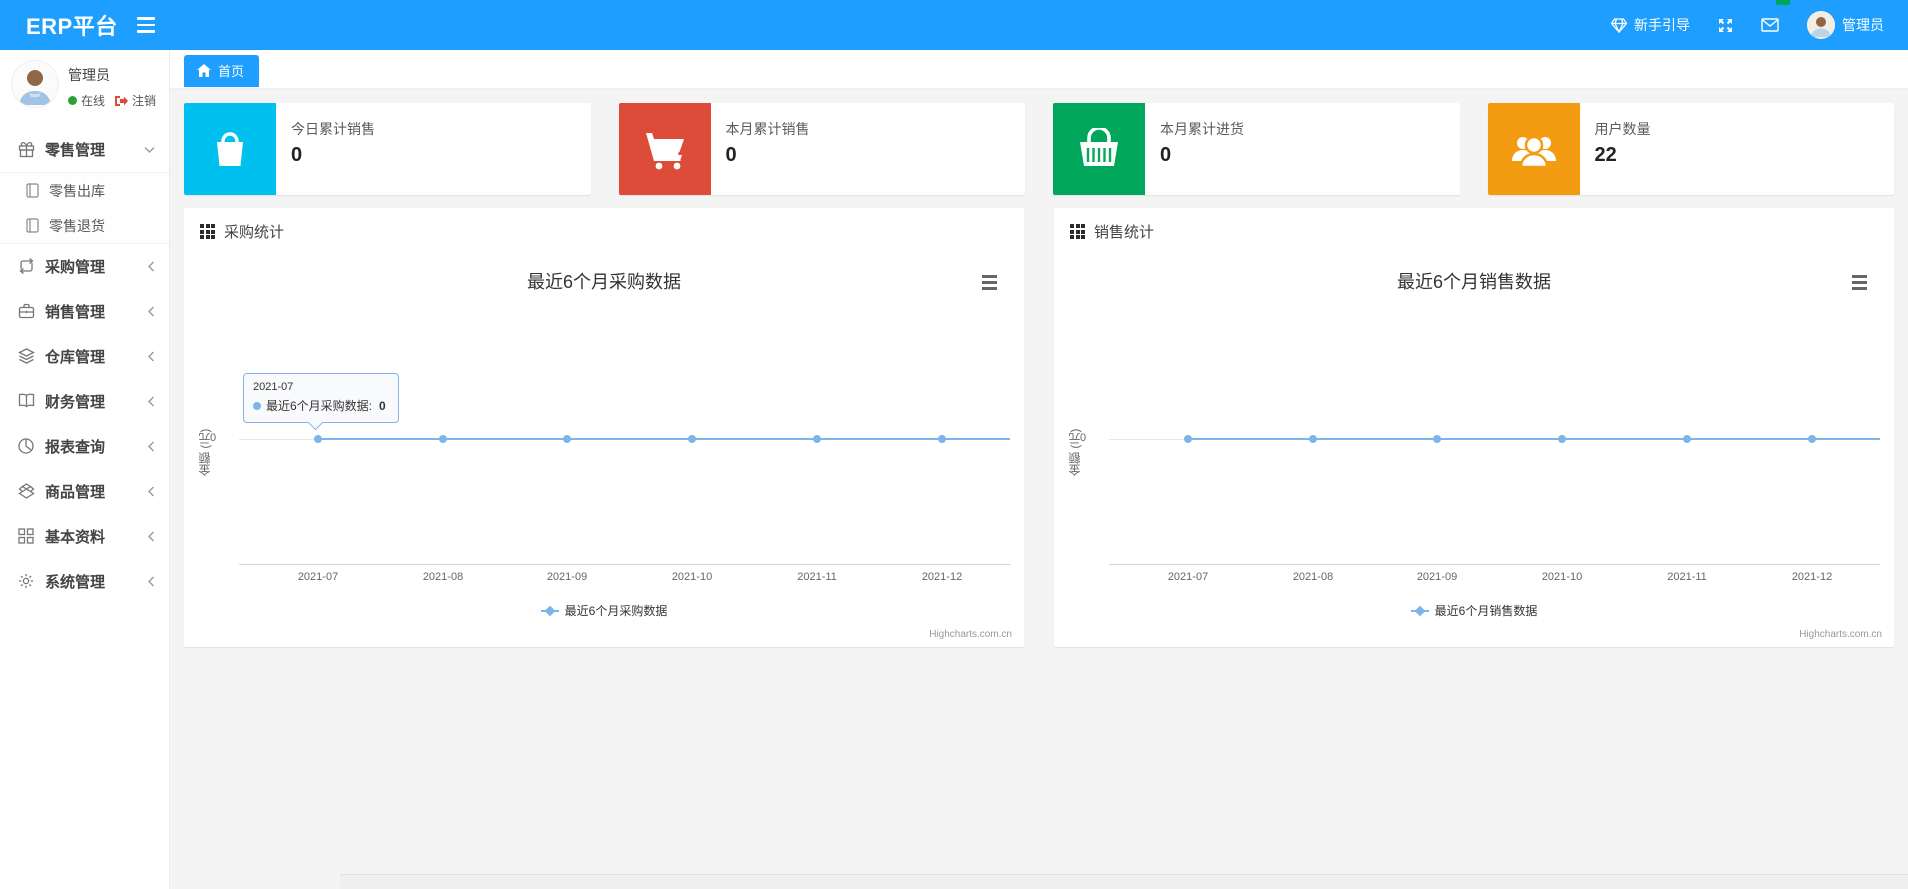  Describe the element at coordinates (230, 149) in the screenshot. I see `shopping-bag-icon` at that location.